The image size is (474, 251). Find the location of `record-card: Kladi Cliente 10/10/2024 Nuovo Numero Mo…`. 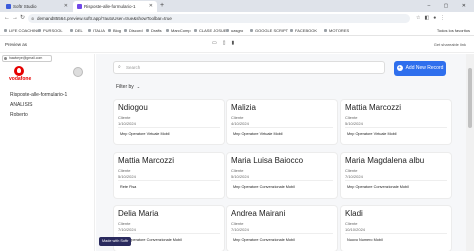

record-card: Kladi Cliente 10/10/2024 Nuovo Numero Mo… is located at coordinates (396, 228).